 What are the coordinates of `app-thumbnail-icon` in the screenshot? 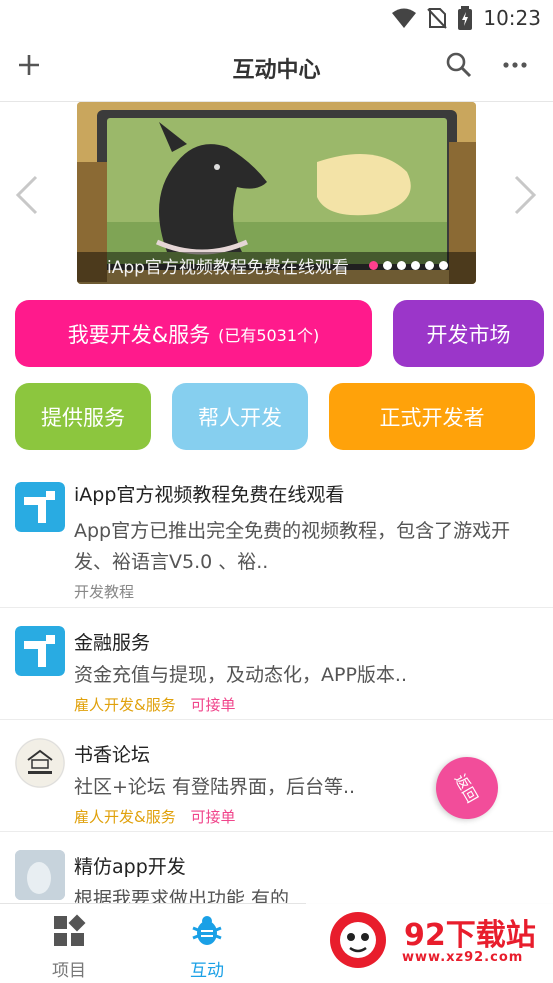 It's located at (40, 875).